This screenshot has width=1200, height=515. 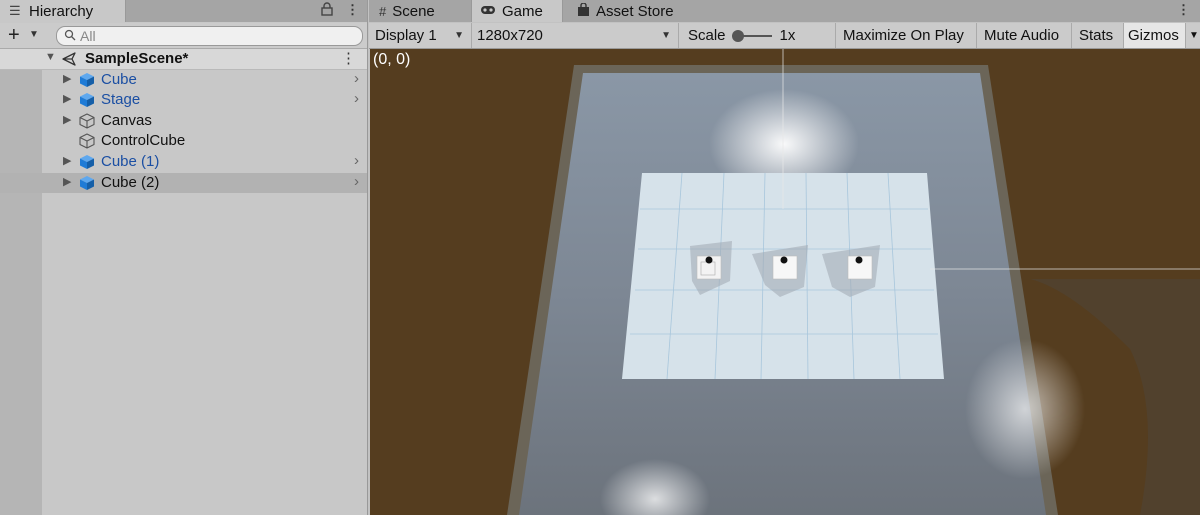 I want to click on gamepad-icon, so click(x=488, y=11).